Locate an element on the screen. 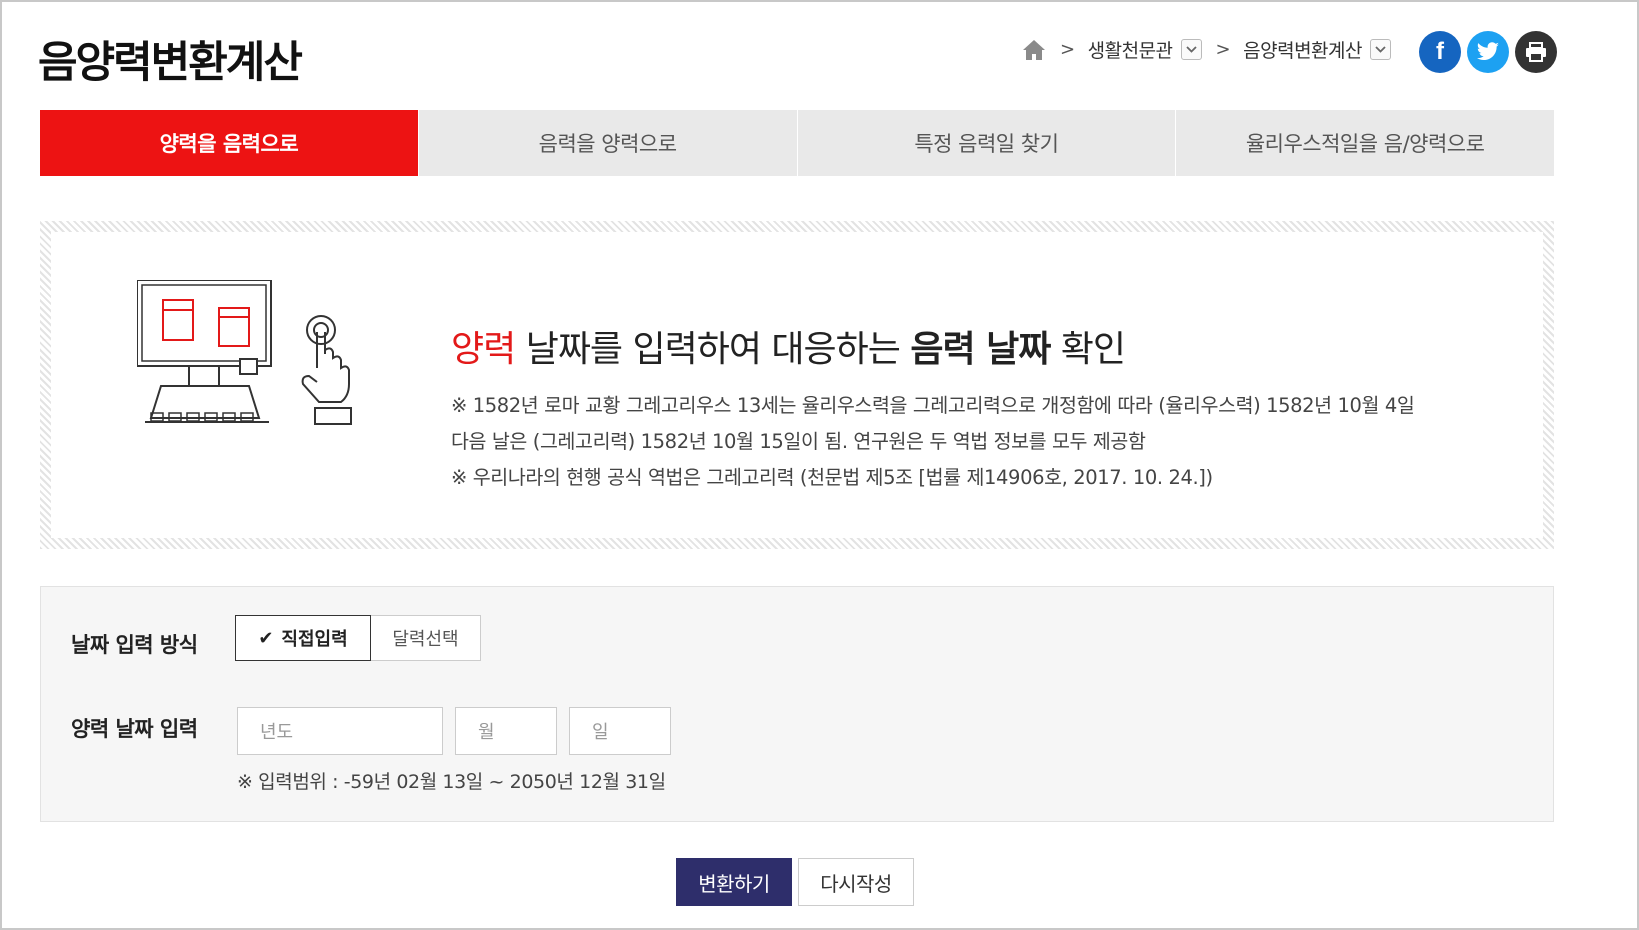 This screenshot has width=1639, height=930. headline-lunar-date: 음력 날짜 is located at coordinates (980, 349).